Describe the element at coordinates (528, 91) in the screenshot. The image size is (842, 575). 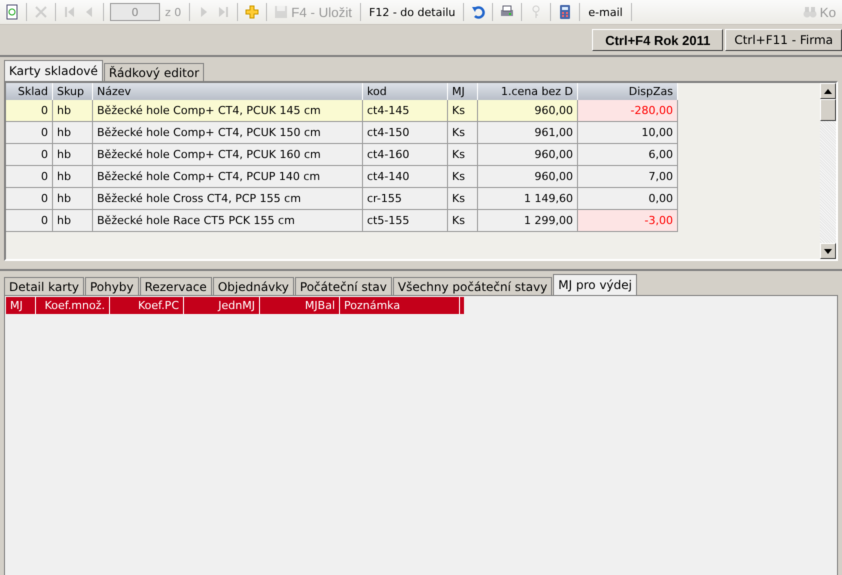
I see `column-header: 1.cena bez D` at that location.